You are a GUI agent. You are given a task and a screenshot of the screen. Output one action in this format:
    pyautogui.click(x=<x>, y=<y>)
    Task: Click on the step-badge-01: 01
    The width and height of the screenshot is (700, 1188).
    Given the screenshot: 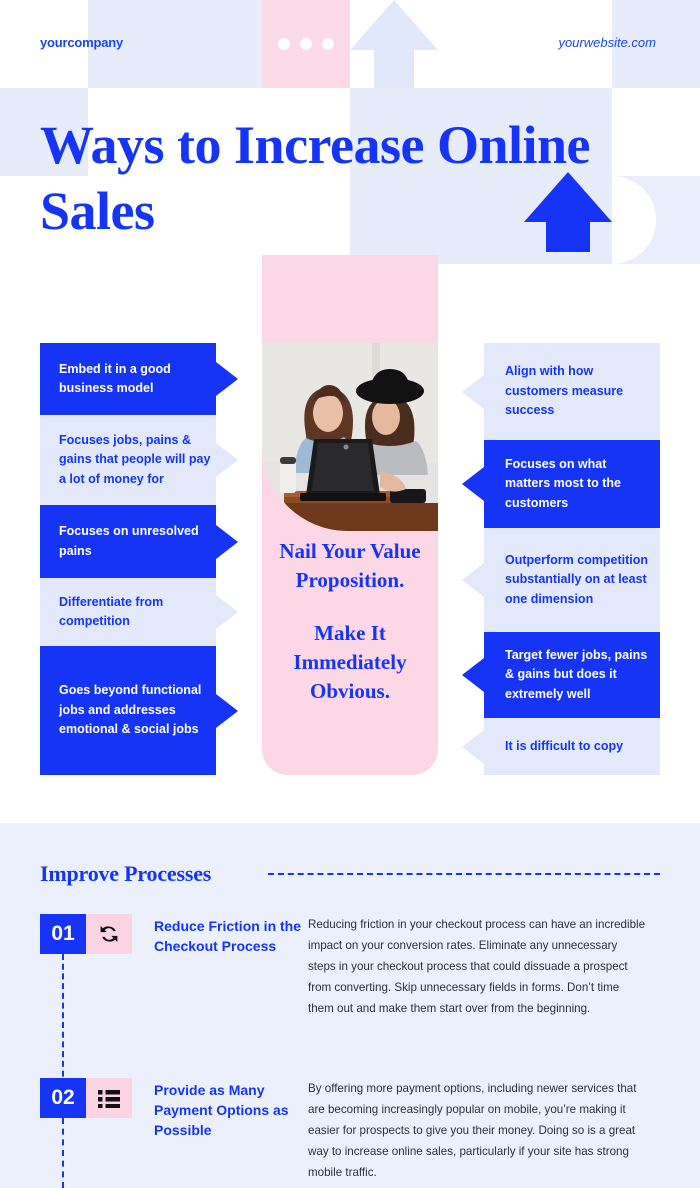 What is the action you would take?
    pyautogui.click(x=86, y=934)
    